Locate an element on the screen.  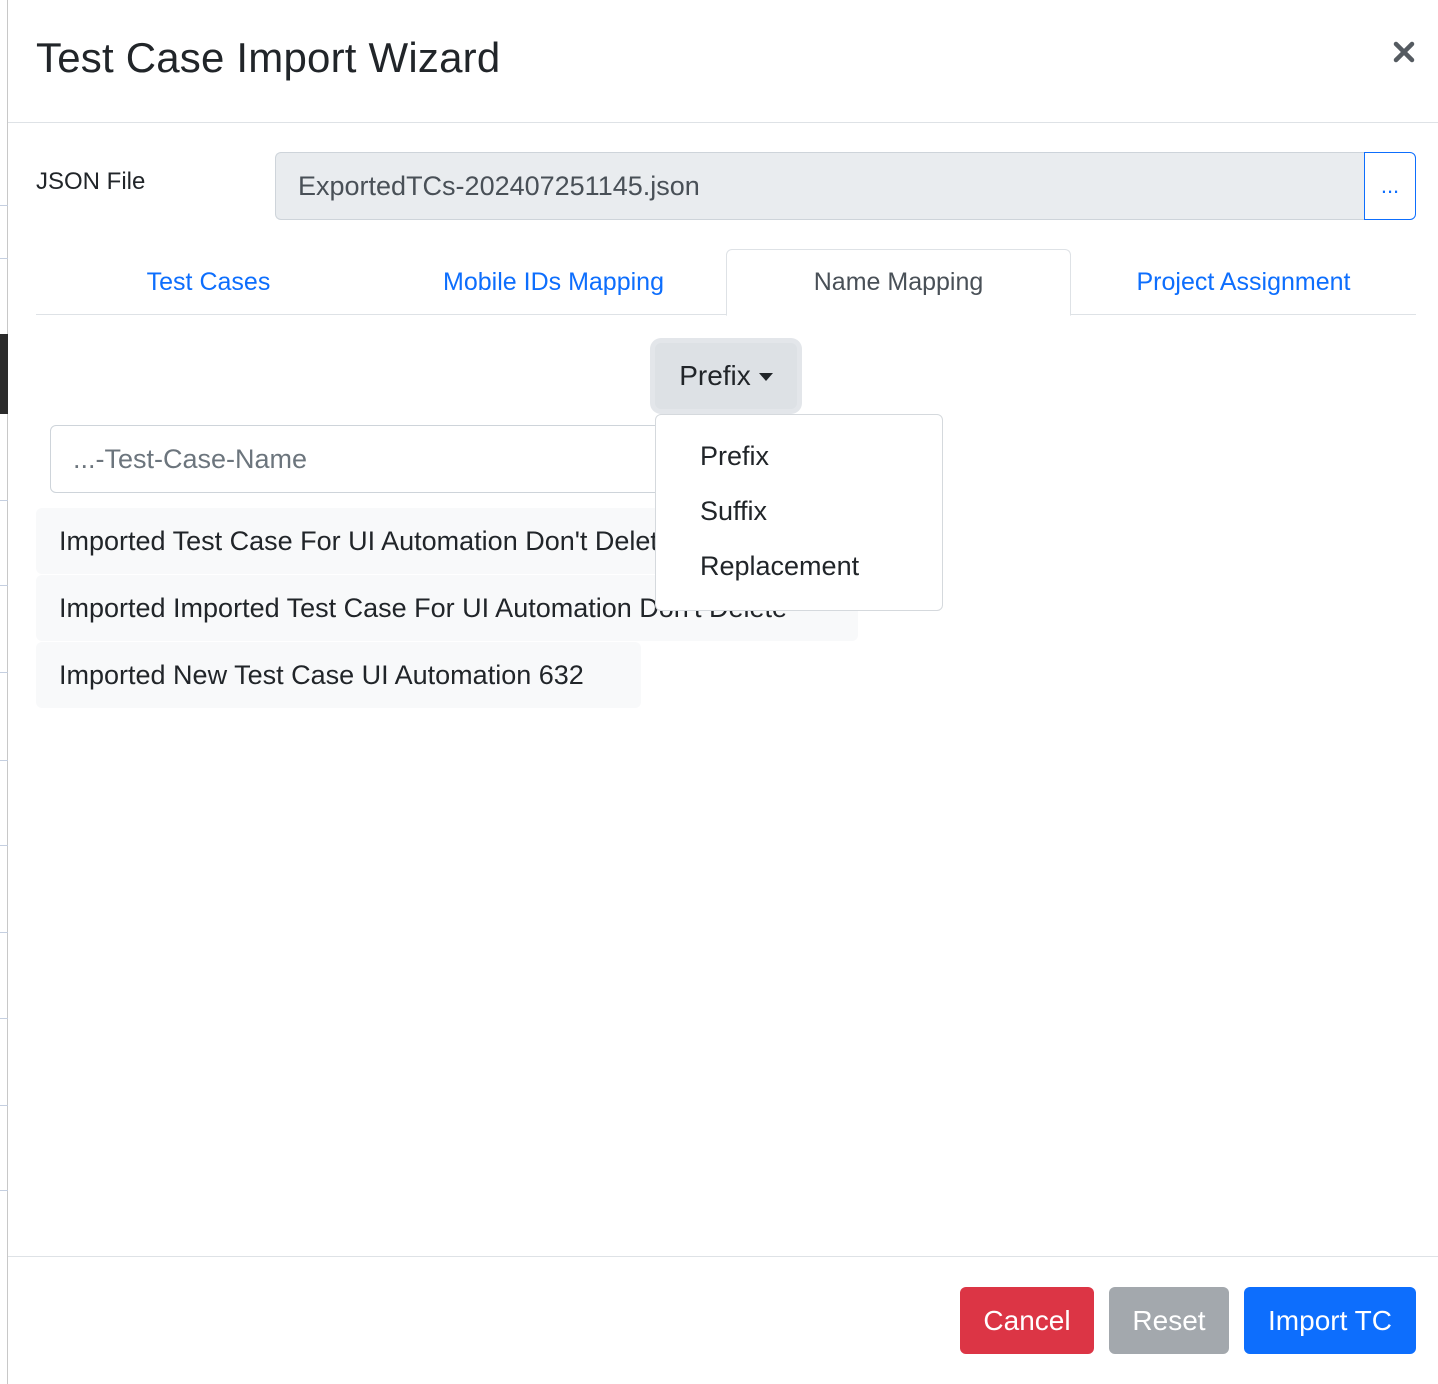
tab-test-cases: Test Cases is located at coordinates (208, 282).